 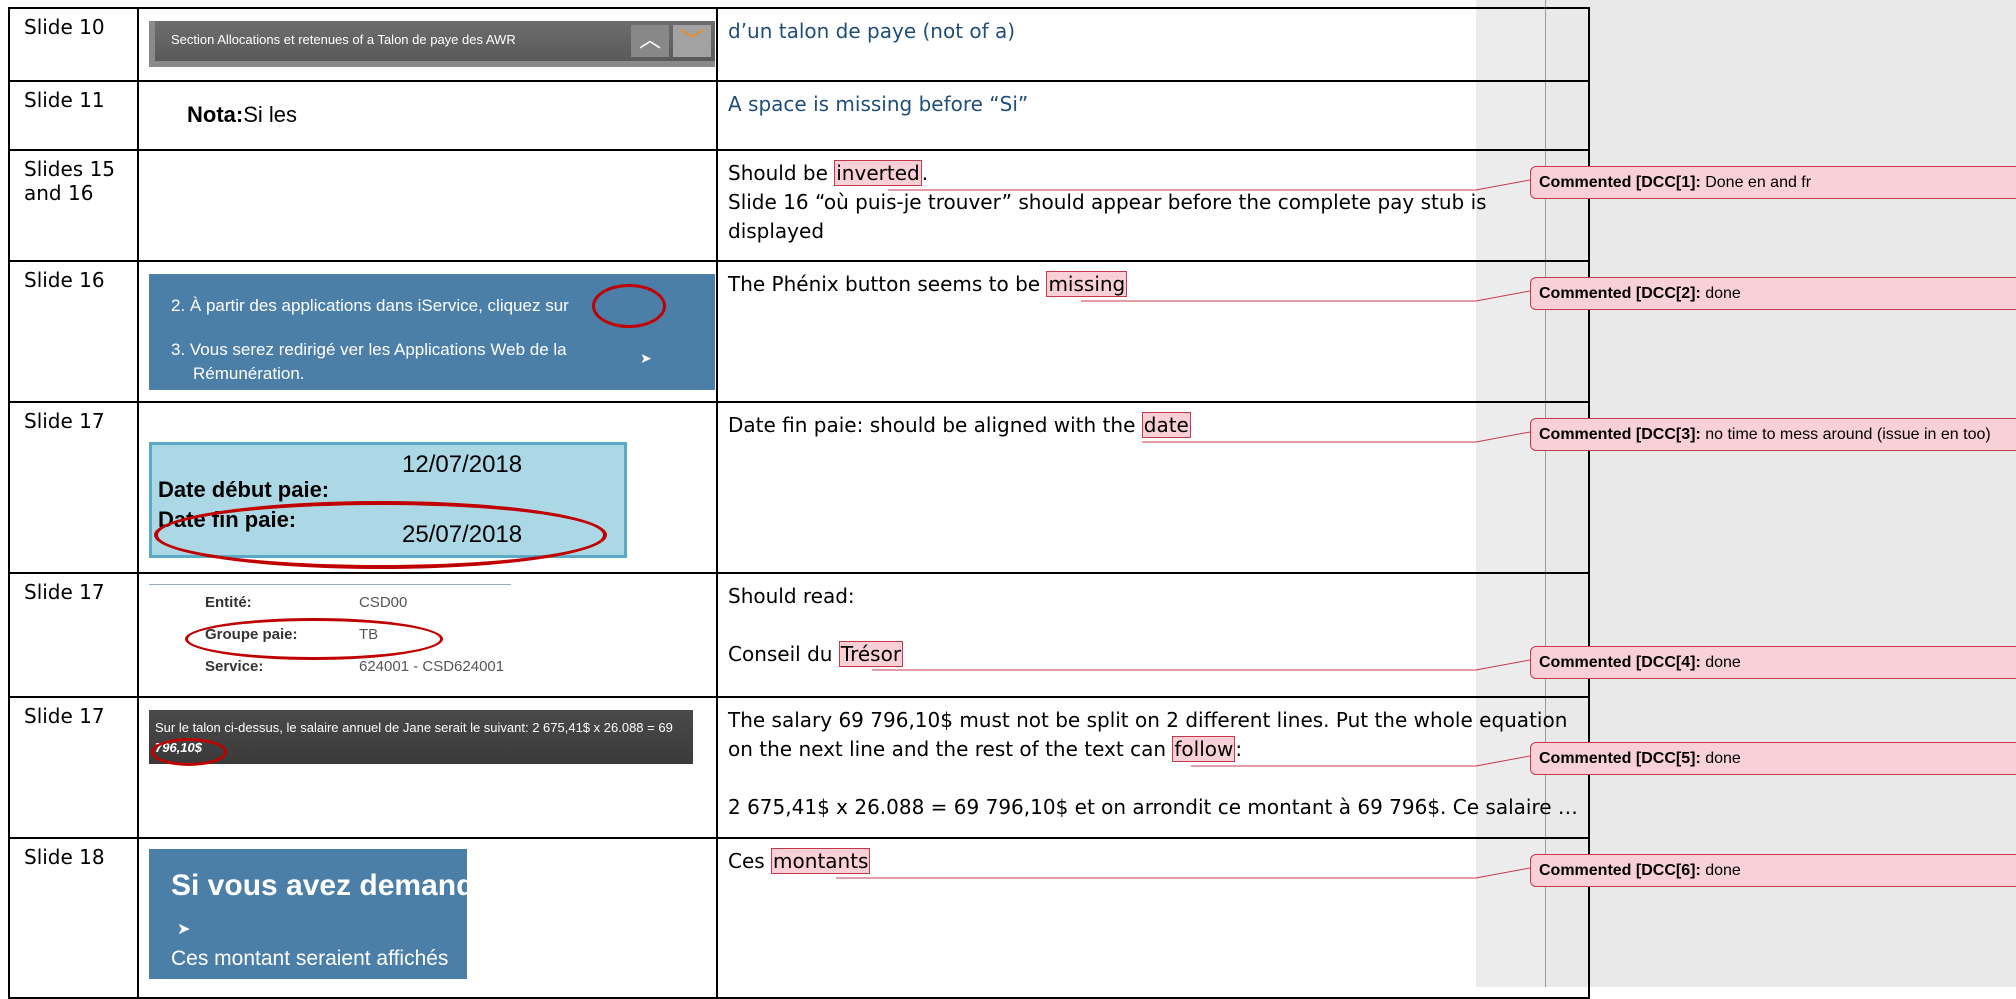 I want to click on comment-author: Commented [DCC[2]:, so click(x=1620, y=293).